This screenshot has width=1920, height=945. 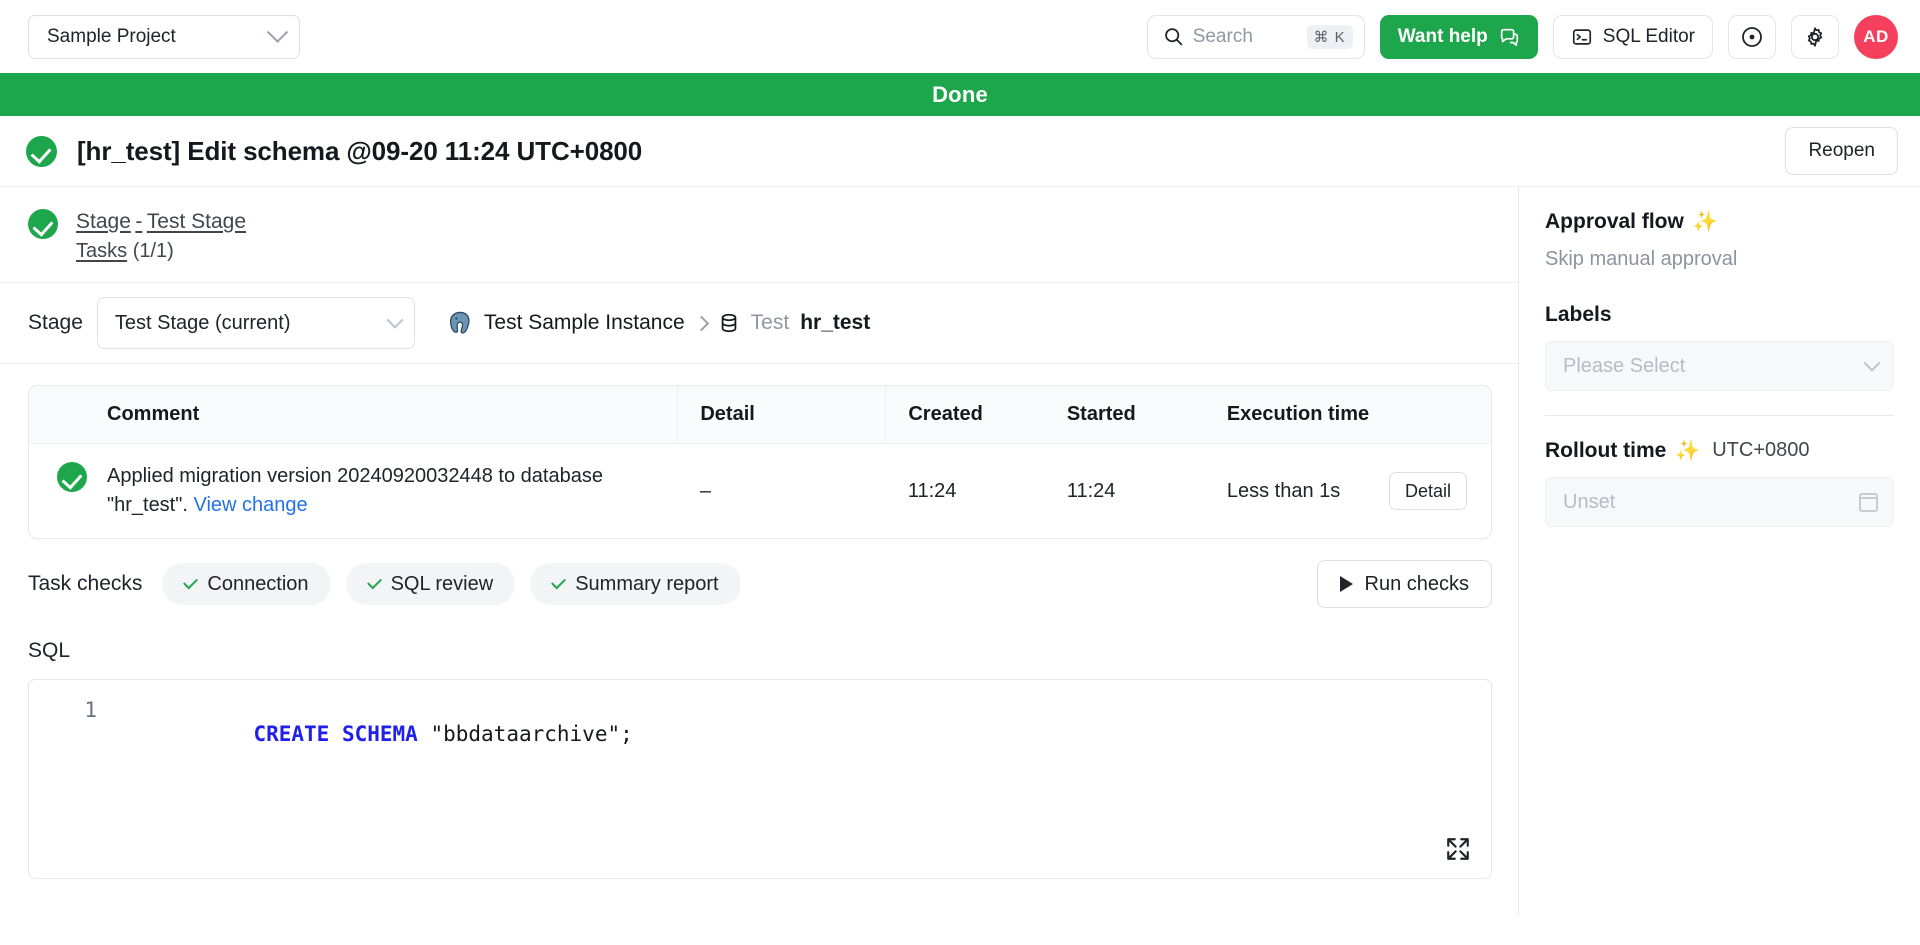 I want to click on task-check-sql-review: SQL review, so click(x=430, y=584).